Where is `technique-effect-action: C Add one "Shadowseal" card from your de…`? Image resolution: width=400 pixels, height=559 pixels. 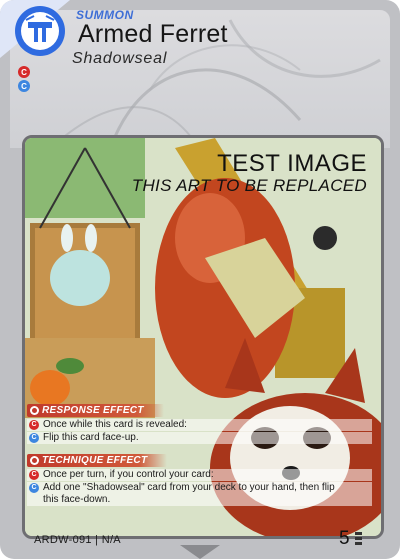 technique-effect-action: C Add one "Shadowseal" card from your de… is located at coordinates (199, 488).